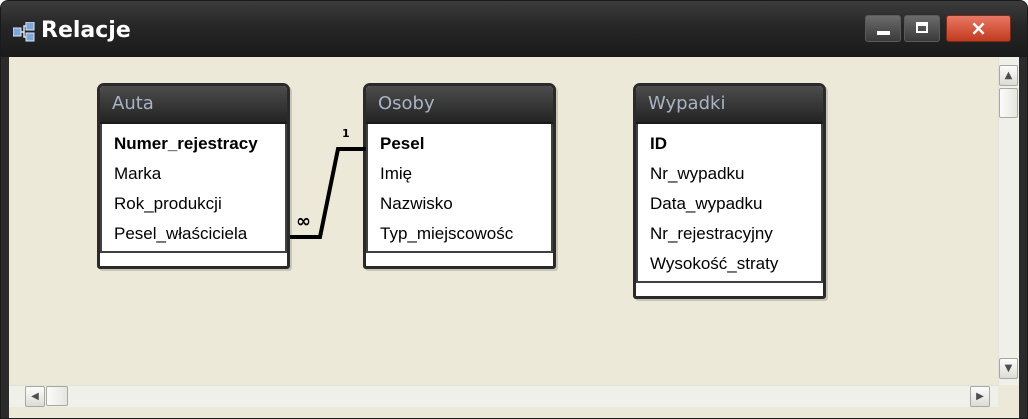 Image resolution: width=1028 pixels, height=419 pixels. I want to click on vertical-scroll-thumb, so click(1008, 103).